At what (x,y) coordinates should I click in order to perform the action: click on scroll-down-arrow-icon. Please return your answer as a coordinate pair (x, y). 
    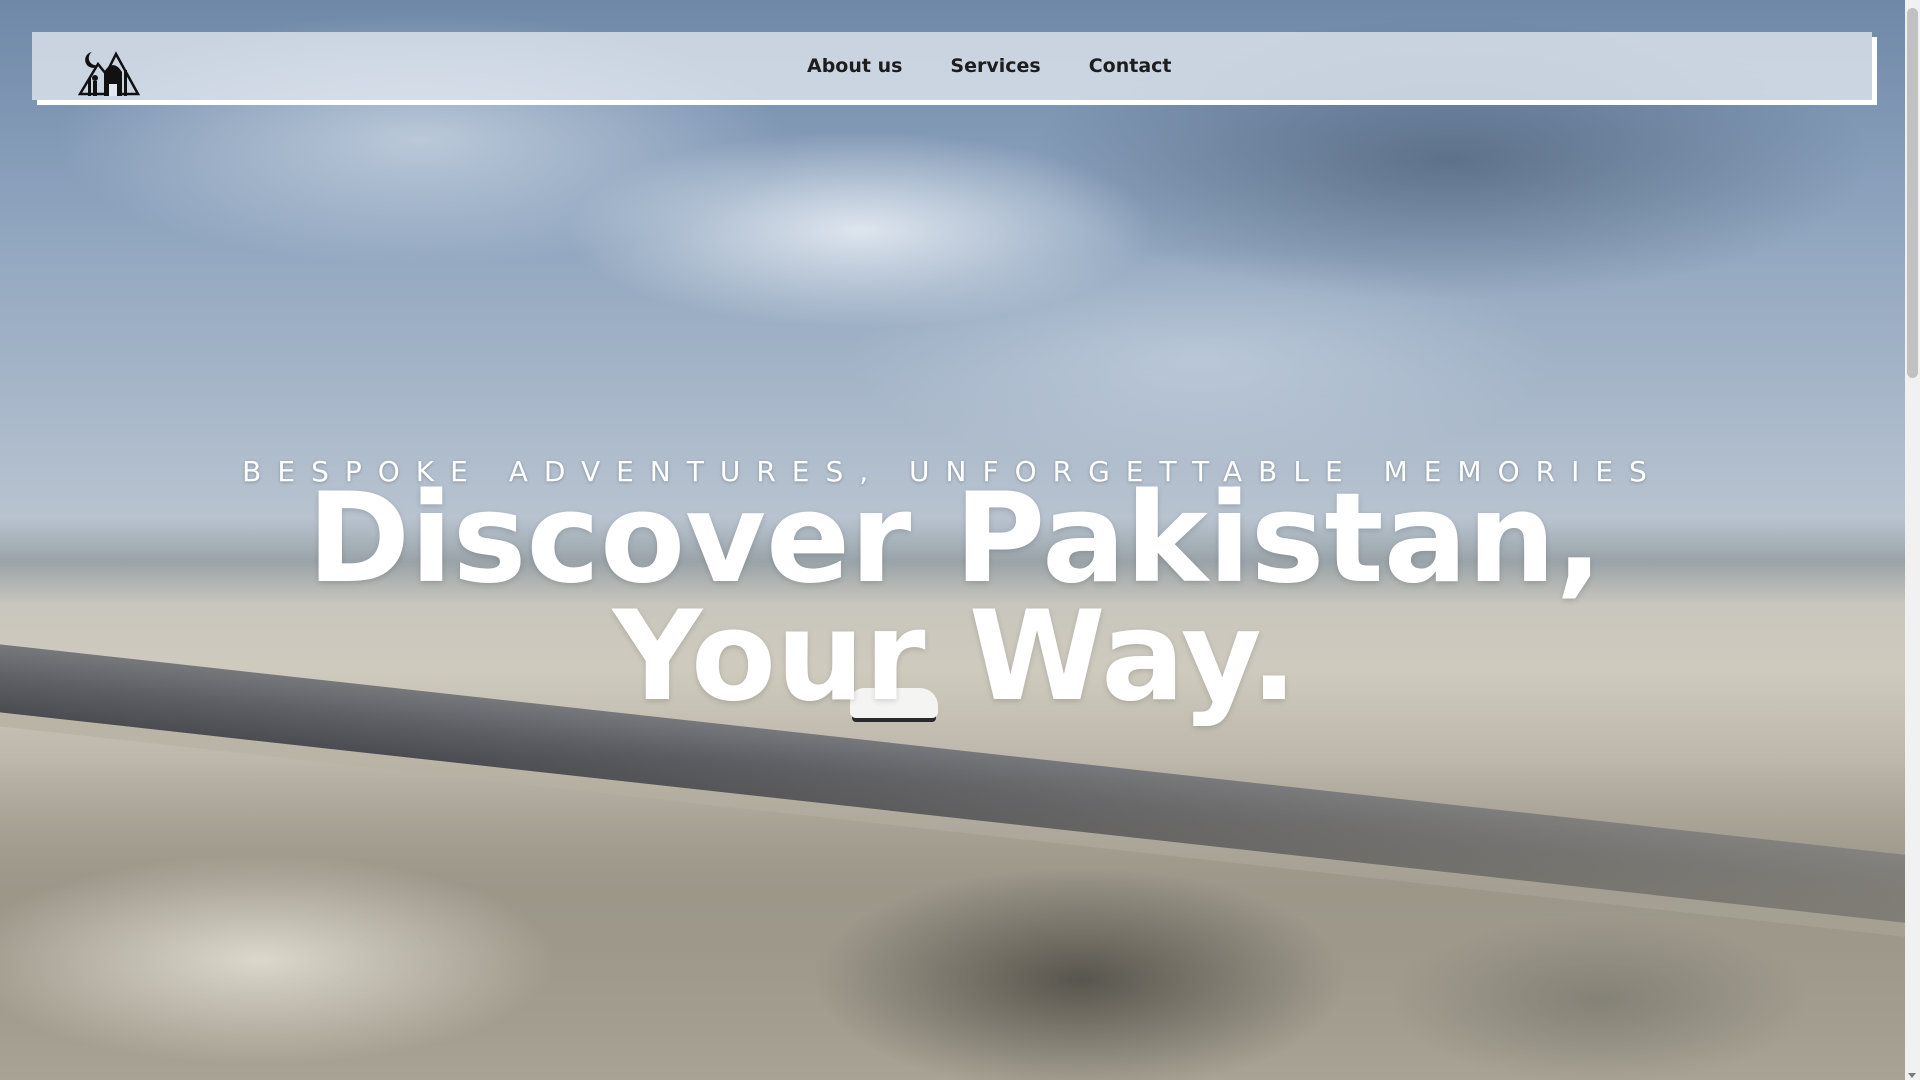
    Looking at the image, I should click on (1912, 1075).